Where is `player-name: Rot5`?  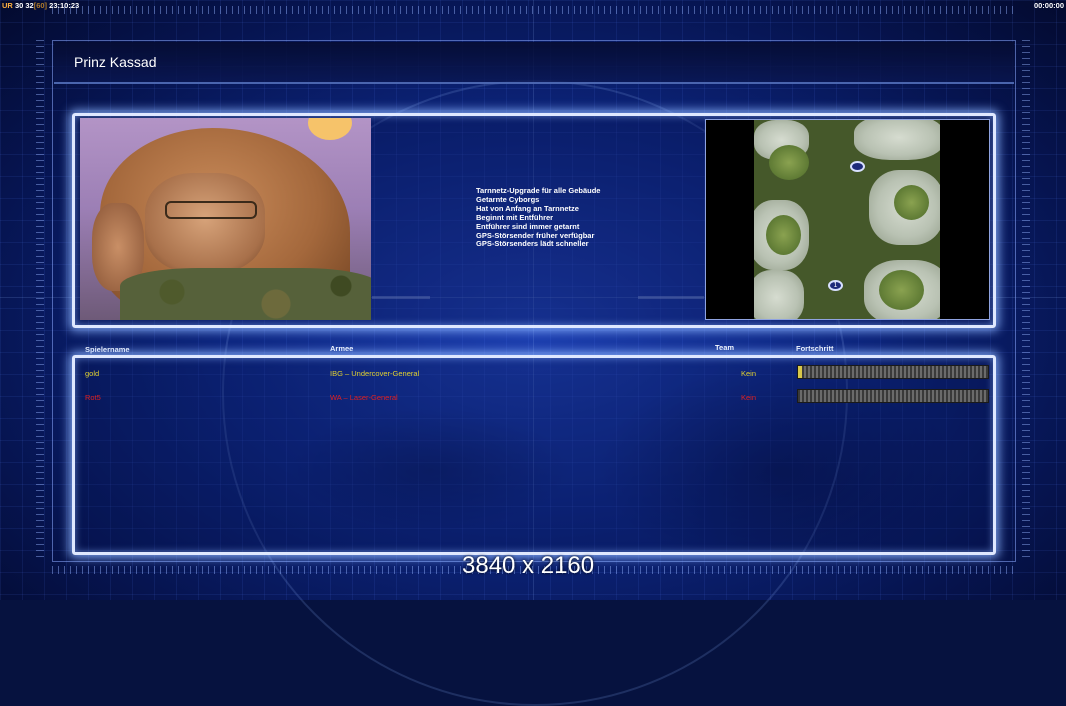
player-name: Rot5 is located at coordinates (93, 397).